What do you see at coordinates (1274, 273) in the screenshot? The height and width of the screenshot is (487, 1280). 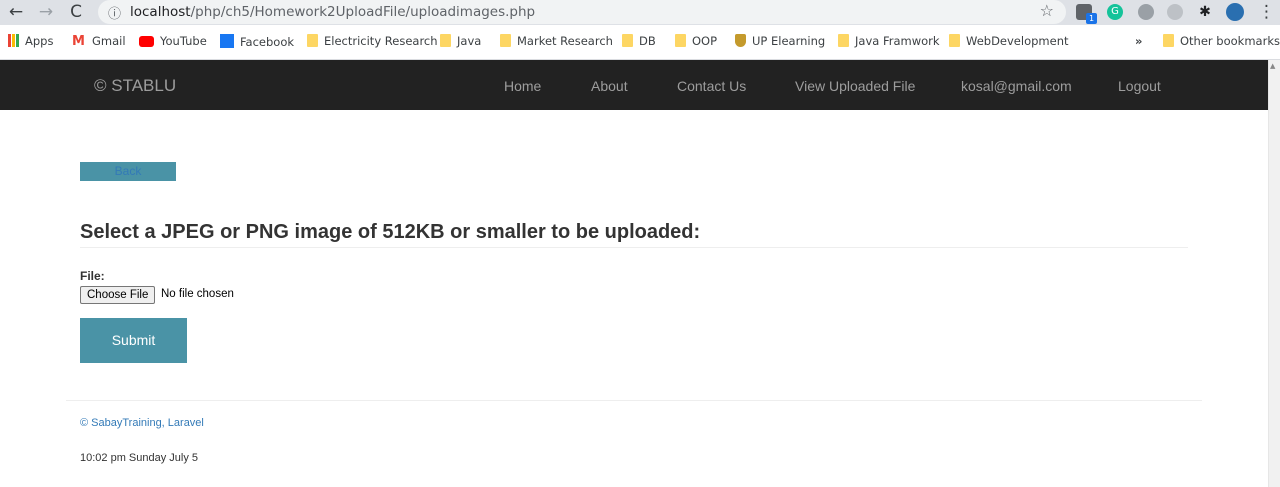 I see `page-scrollbar` at bounding box center [1274, 273].